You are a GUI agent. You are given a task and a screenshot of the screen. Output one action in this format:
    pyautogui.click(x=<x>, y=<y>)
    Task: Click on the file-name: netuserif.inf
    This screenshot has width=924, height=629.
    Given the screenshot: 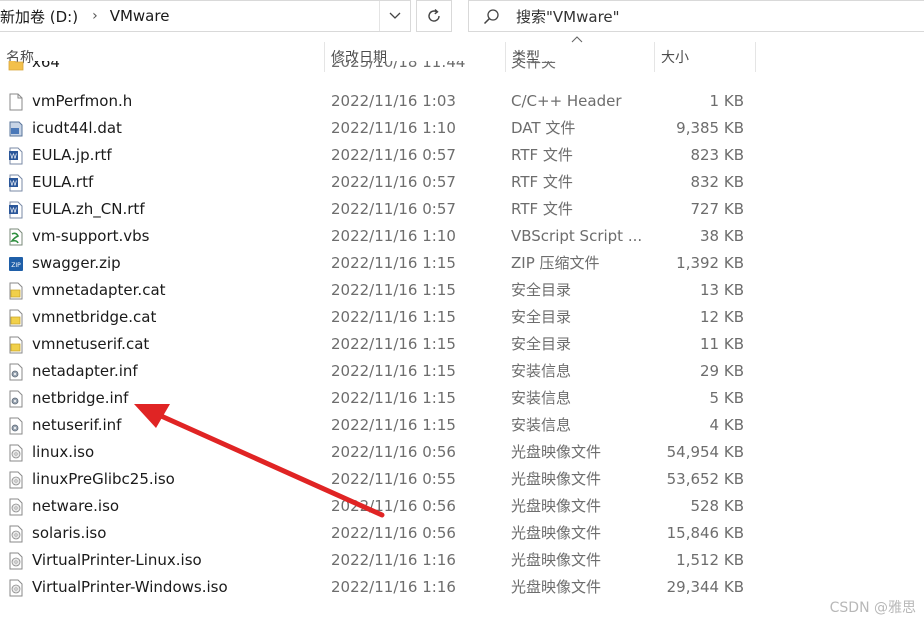 What is the action you would take?
    pyautogui.click(x=77, y=425)
    